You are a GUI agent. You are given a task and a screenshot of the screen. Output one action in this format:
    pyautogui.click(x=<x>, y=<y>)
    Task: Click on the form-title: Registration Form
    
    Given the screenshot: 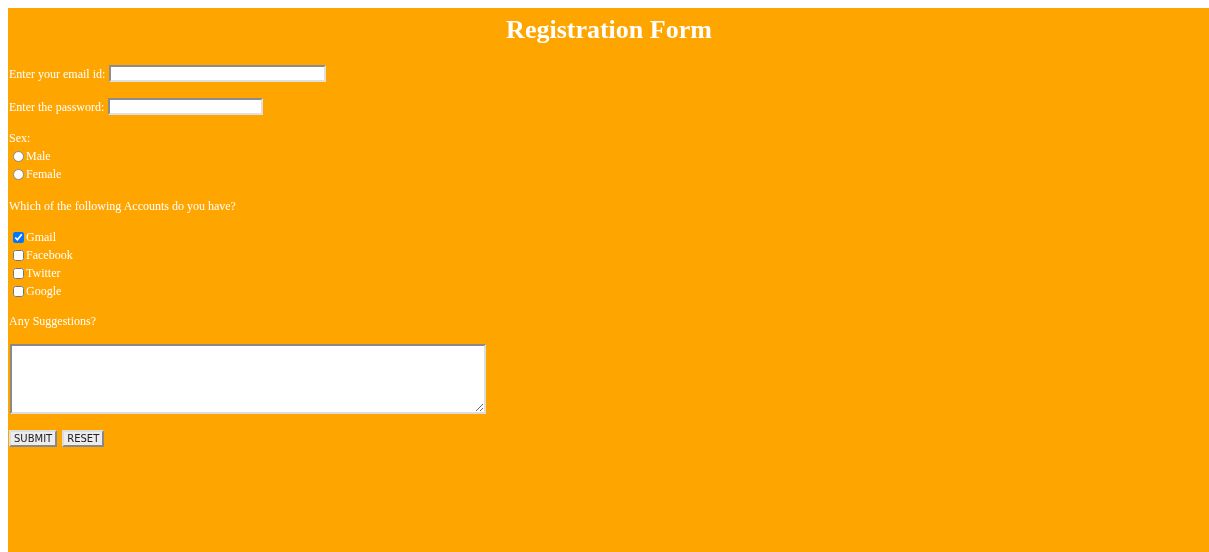 What is the action you would take?
    pyautogui.click(x=609, y=30)
    